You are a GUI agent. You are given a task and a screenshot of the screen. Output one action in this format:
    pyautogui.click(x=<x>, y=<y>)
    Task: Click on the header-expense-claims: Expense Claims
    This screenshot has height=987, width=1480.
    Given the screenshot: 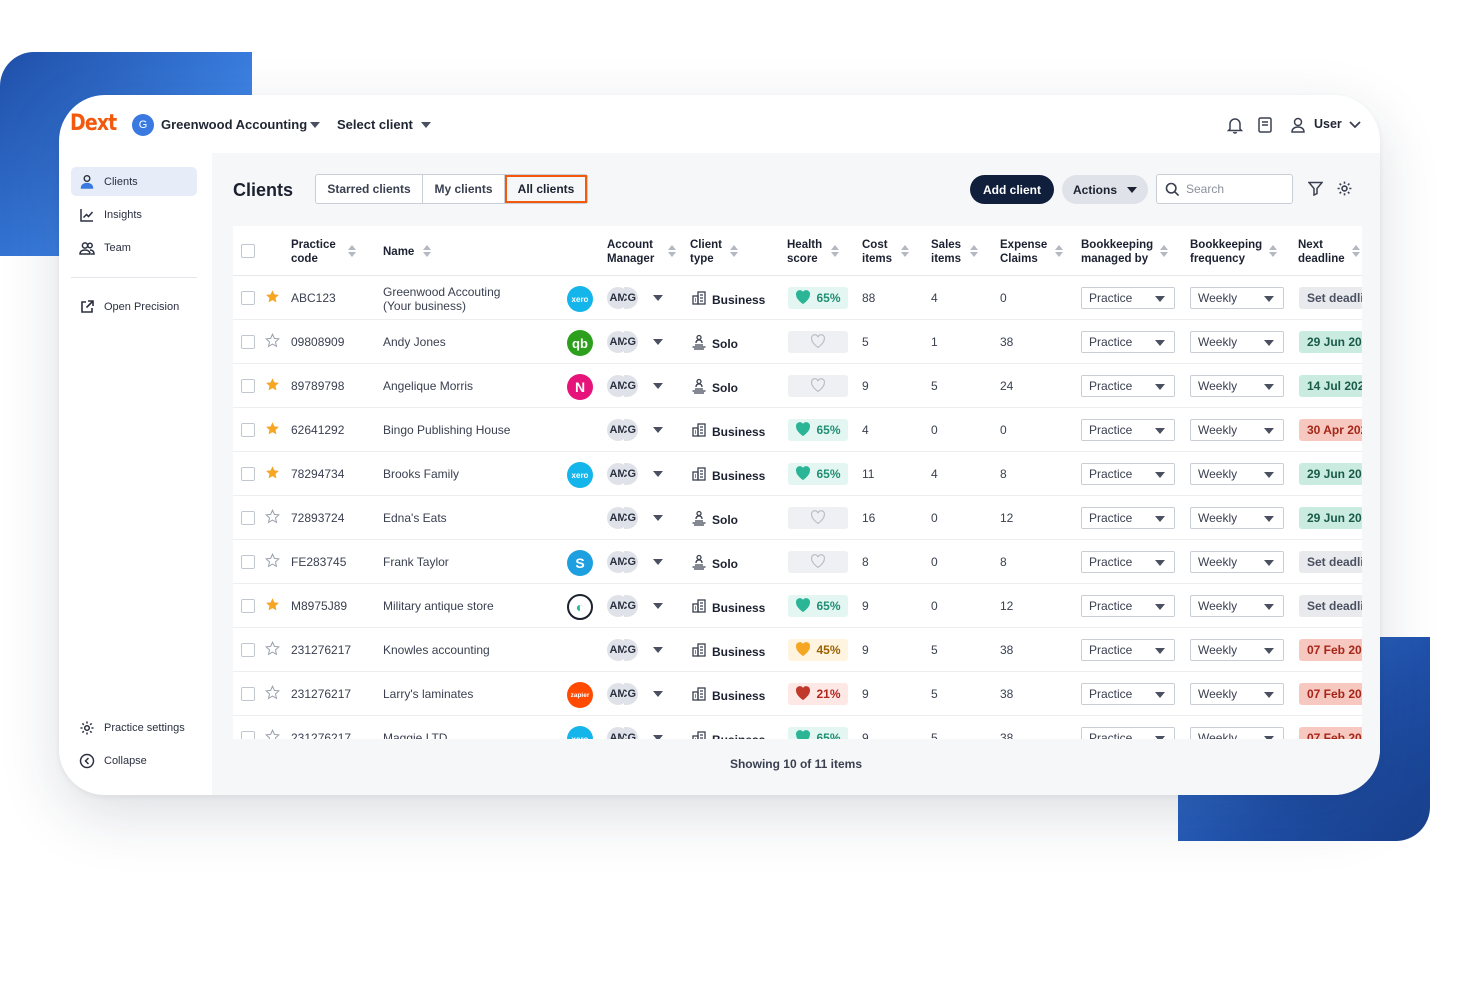 What is the action you would take?
    pyautogui.click(x=1028, y=252)
    